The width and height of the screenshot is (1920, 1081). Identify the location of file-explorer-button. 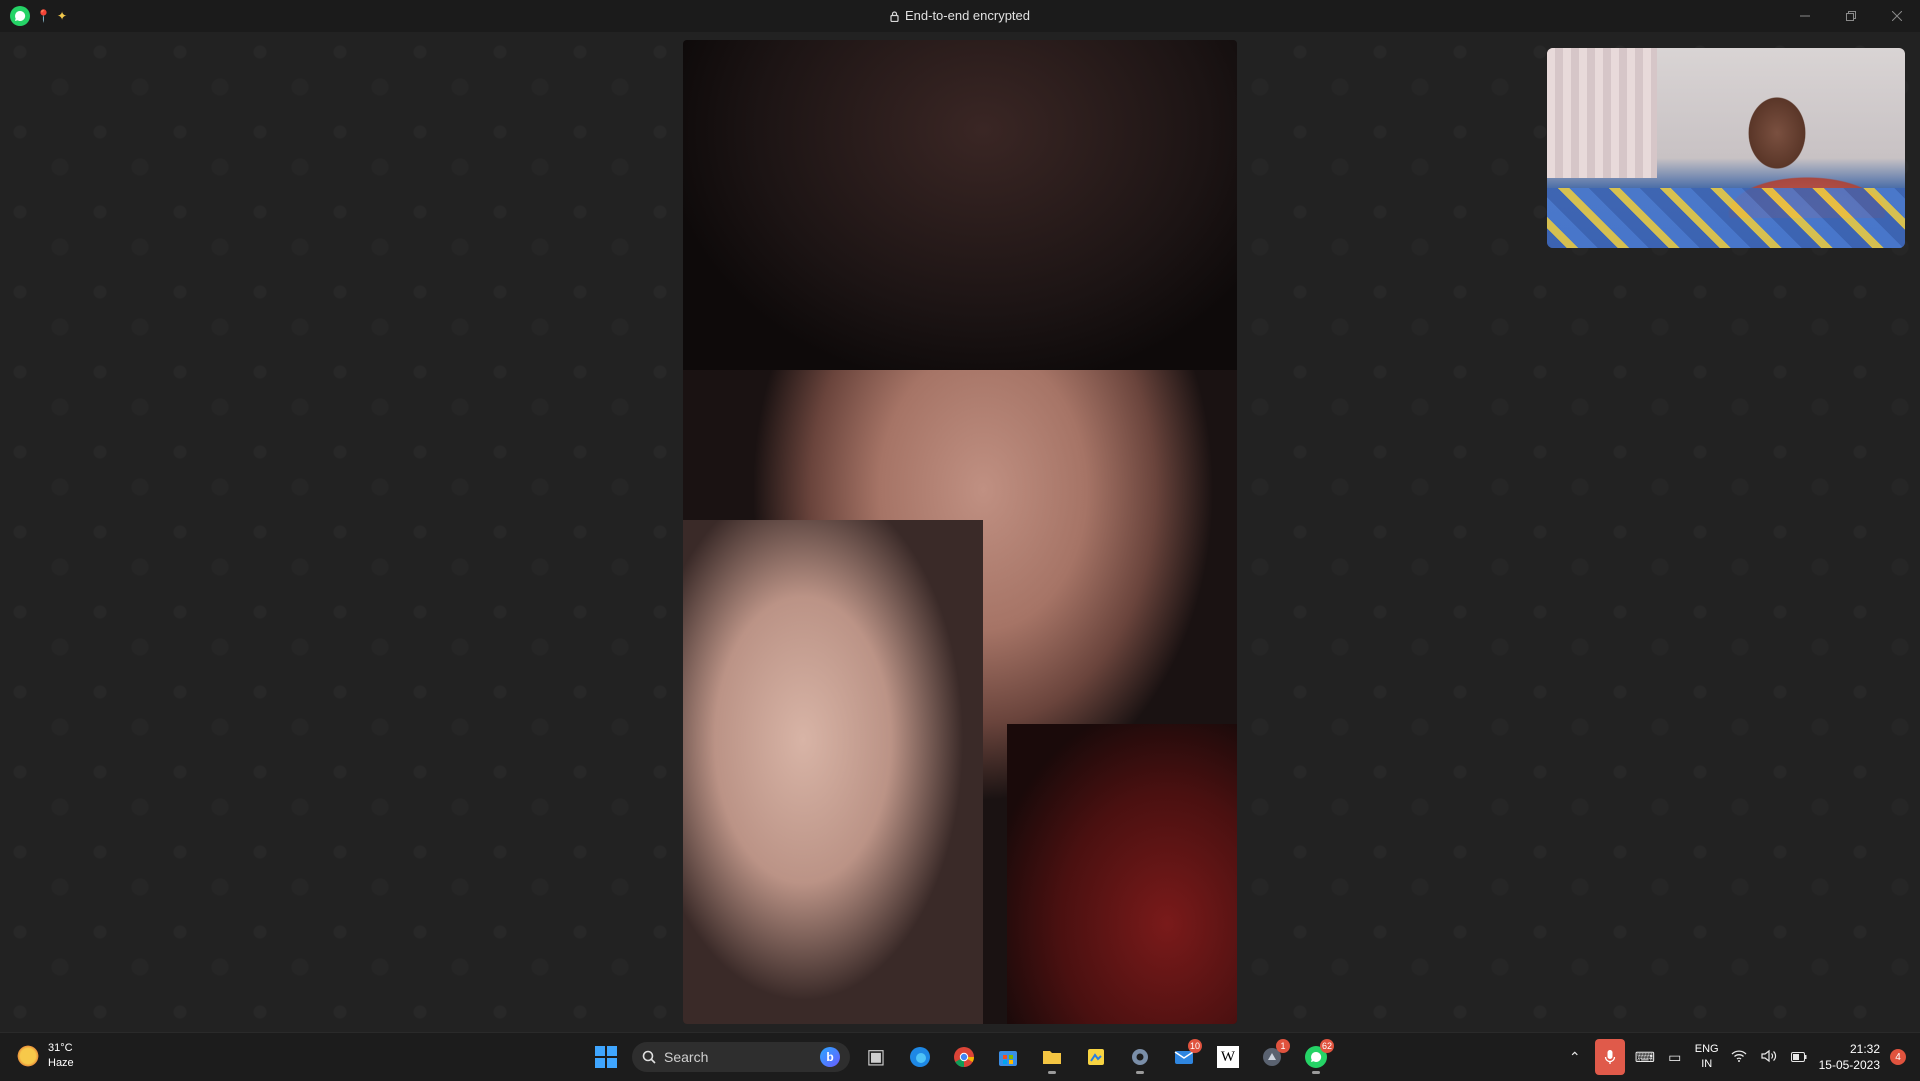
(1052, 1057).